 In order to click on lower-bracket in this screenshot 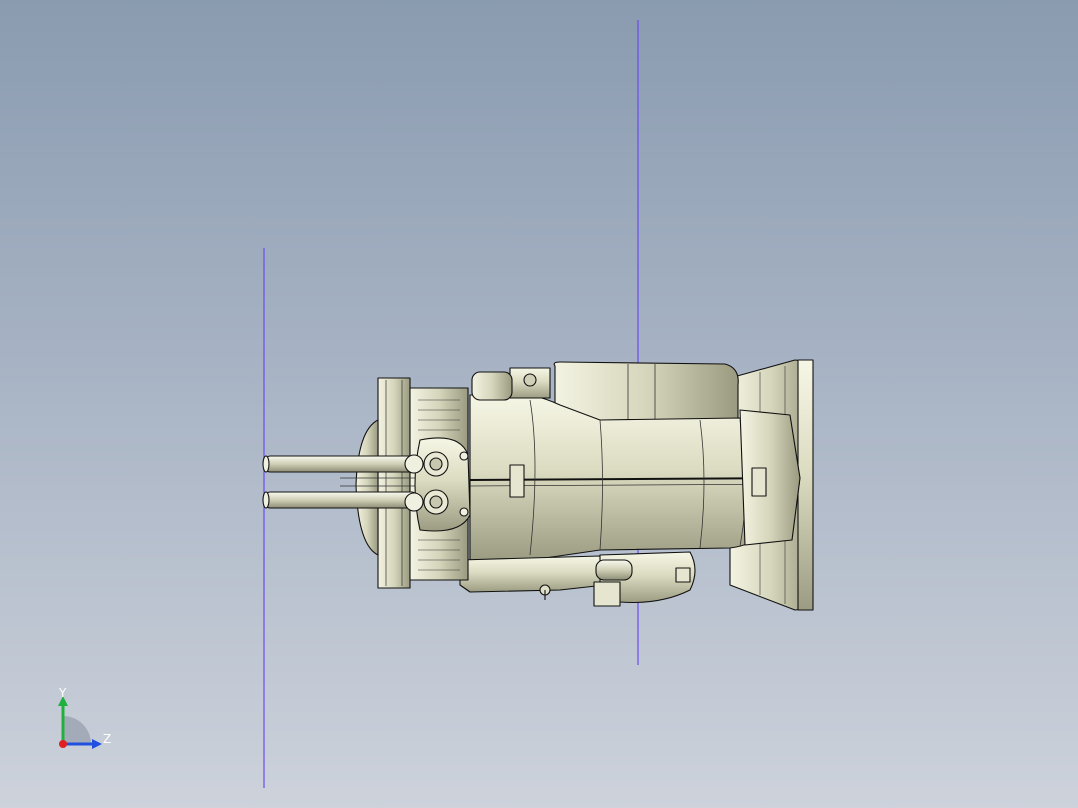, I will do `click(532, 574)`.